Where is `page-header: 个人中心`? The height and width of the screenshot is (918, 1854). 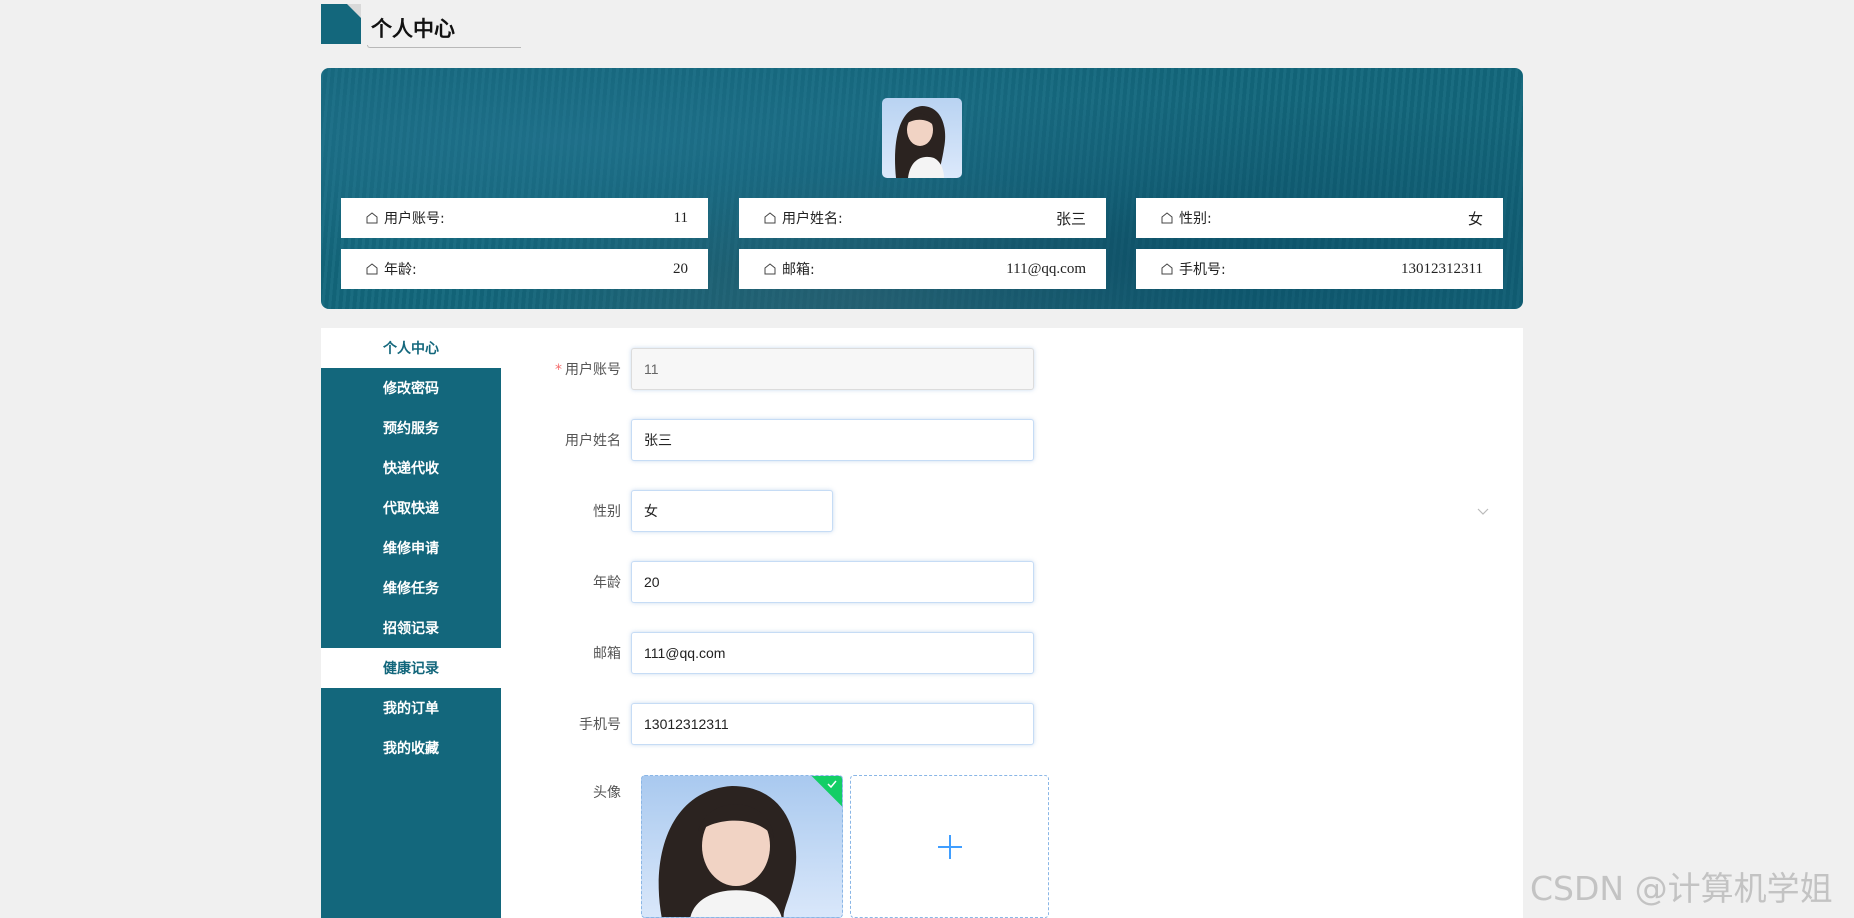 page-header: 个人中心 is located at coordinates (421, 26).